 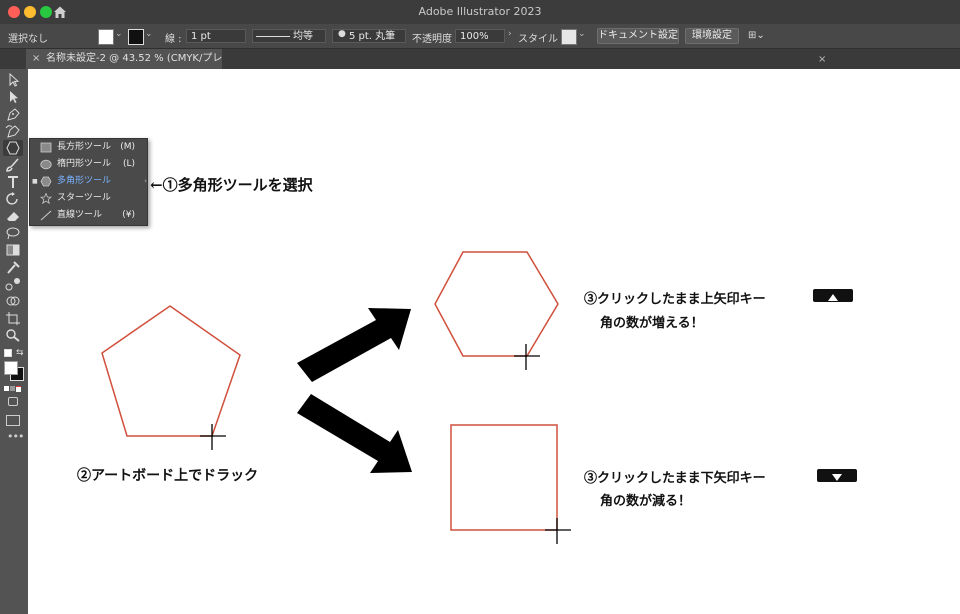 I want to click on annotation-step3-down: ③クリックしたまま下矢印キー, so click(x=675, y=478).